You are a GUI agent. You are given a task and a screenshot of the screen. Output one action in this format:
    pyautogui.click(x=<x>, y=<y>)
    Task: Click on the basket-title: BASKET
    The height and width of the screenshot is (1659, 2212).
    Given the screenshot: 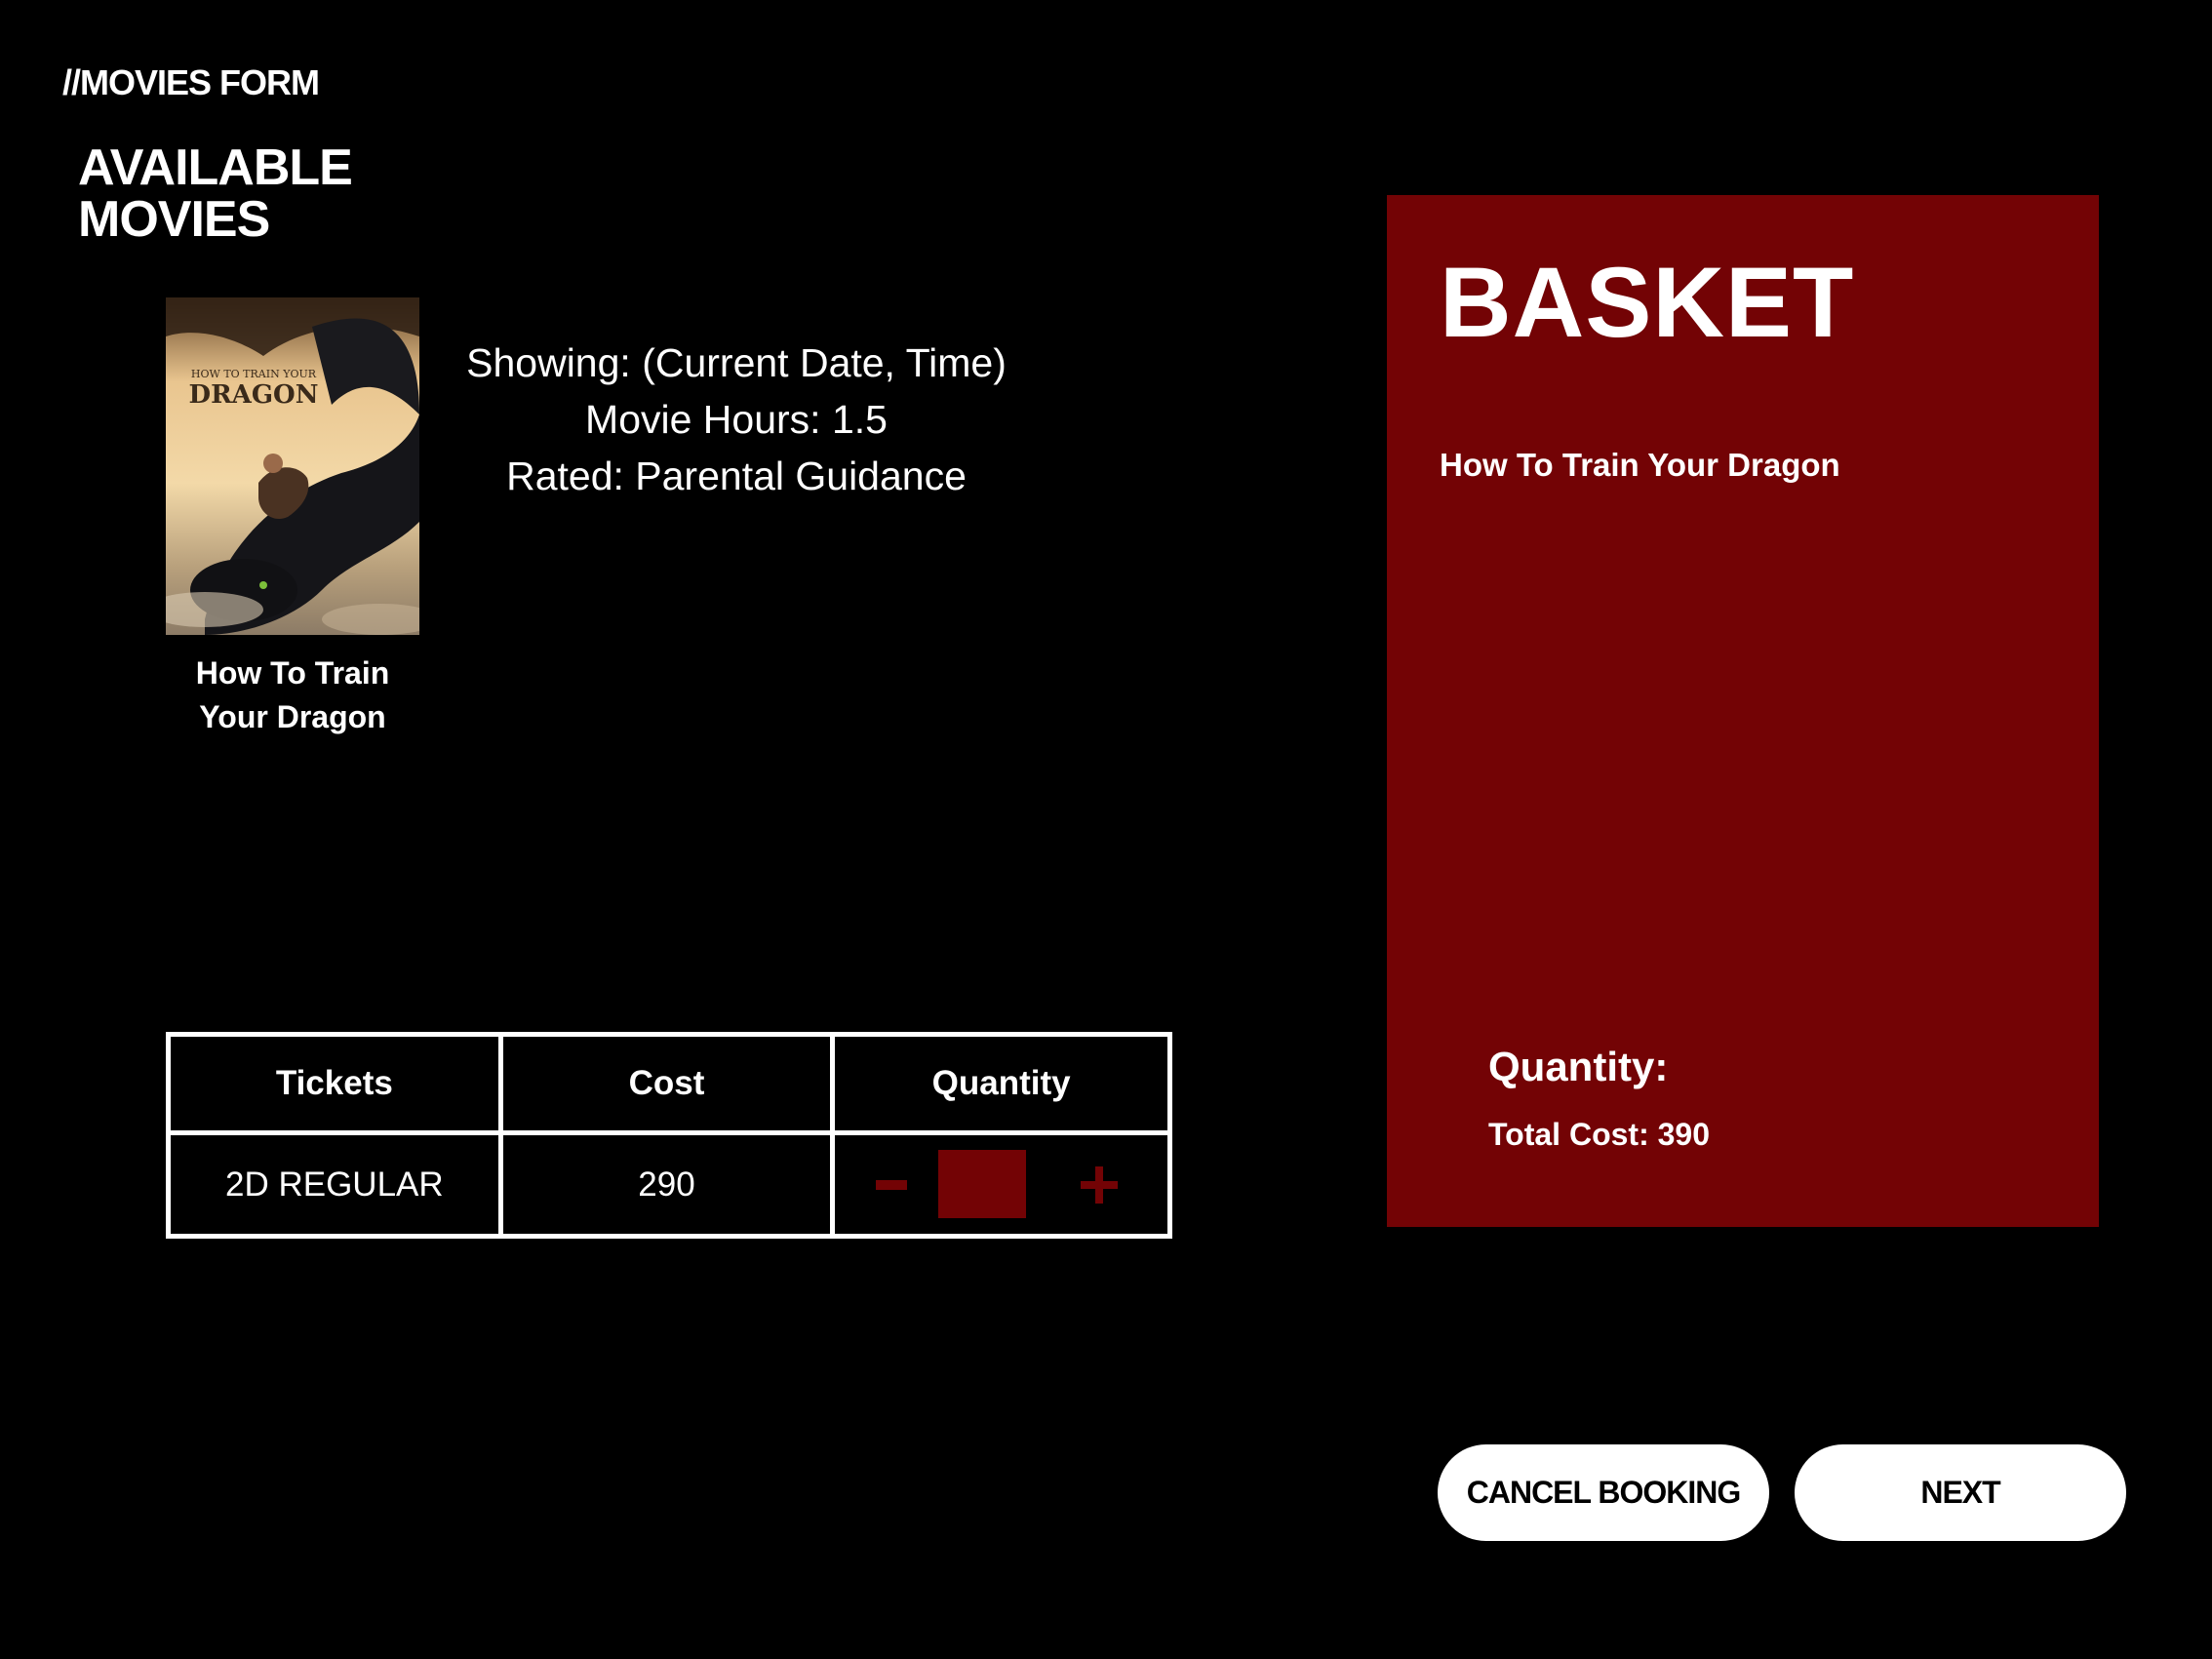 What is the action you would take?
    pyautogui.click(x=1647, y=302)
    